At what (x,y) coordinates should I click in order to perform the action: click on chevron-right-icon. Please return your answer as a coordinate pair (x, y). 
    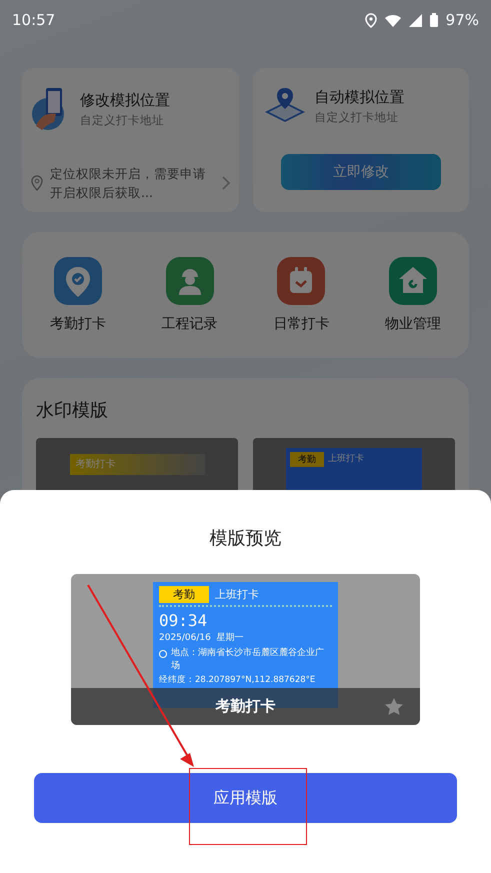
    Looking at the image, I should click on (225, 183).